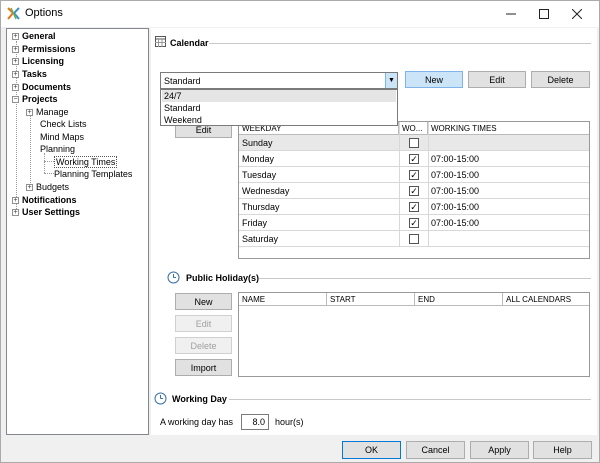  Describe the element at coordinates (199, 399) in the screenshot. I see `working-day-heading: Working Day` at that location.